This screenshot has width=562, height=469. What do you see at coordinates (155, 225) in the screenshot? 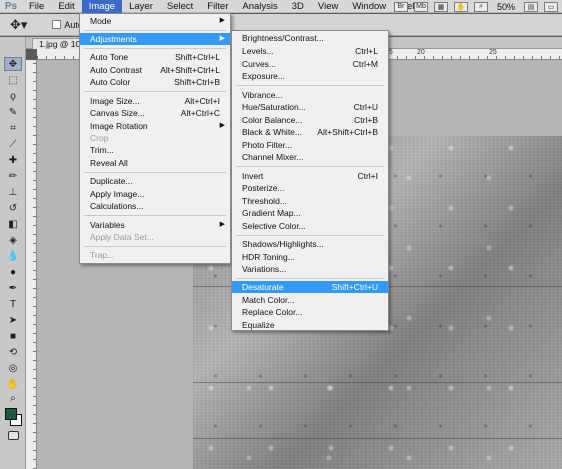
I see `menu-item-variables: Variables ▶` at bounding box center [155, 225].